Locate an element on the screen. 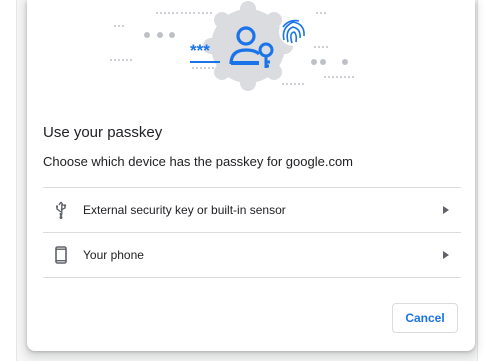 This screenshot has height=361, width=496. option-security-key: External security key or built-in sensor is located at coordinates (252, 210).